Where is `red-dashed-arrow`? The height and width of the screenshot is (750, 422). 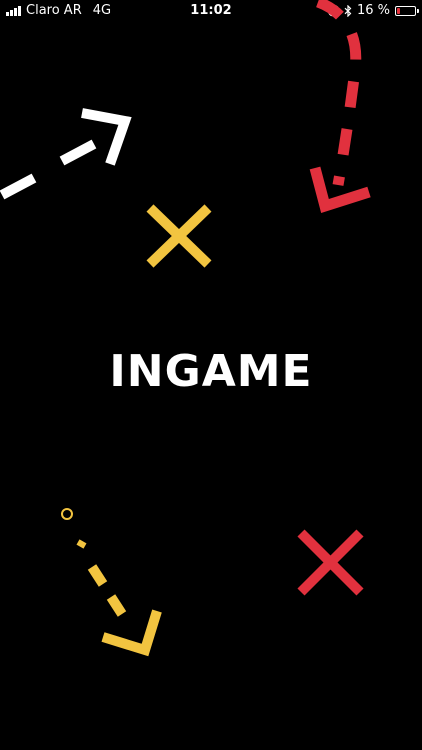
red-dashed-arrow is located at coordinates (340, 106).